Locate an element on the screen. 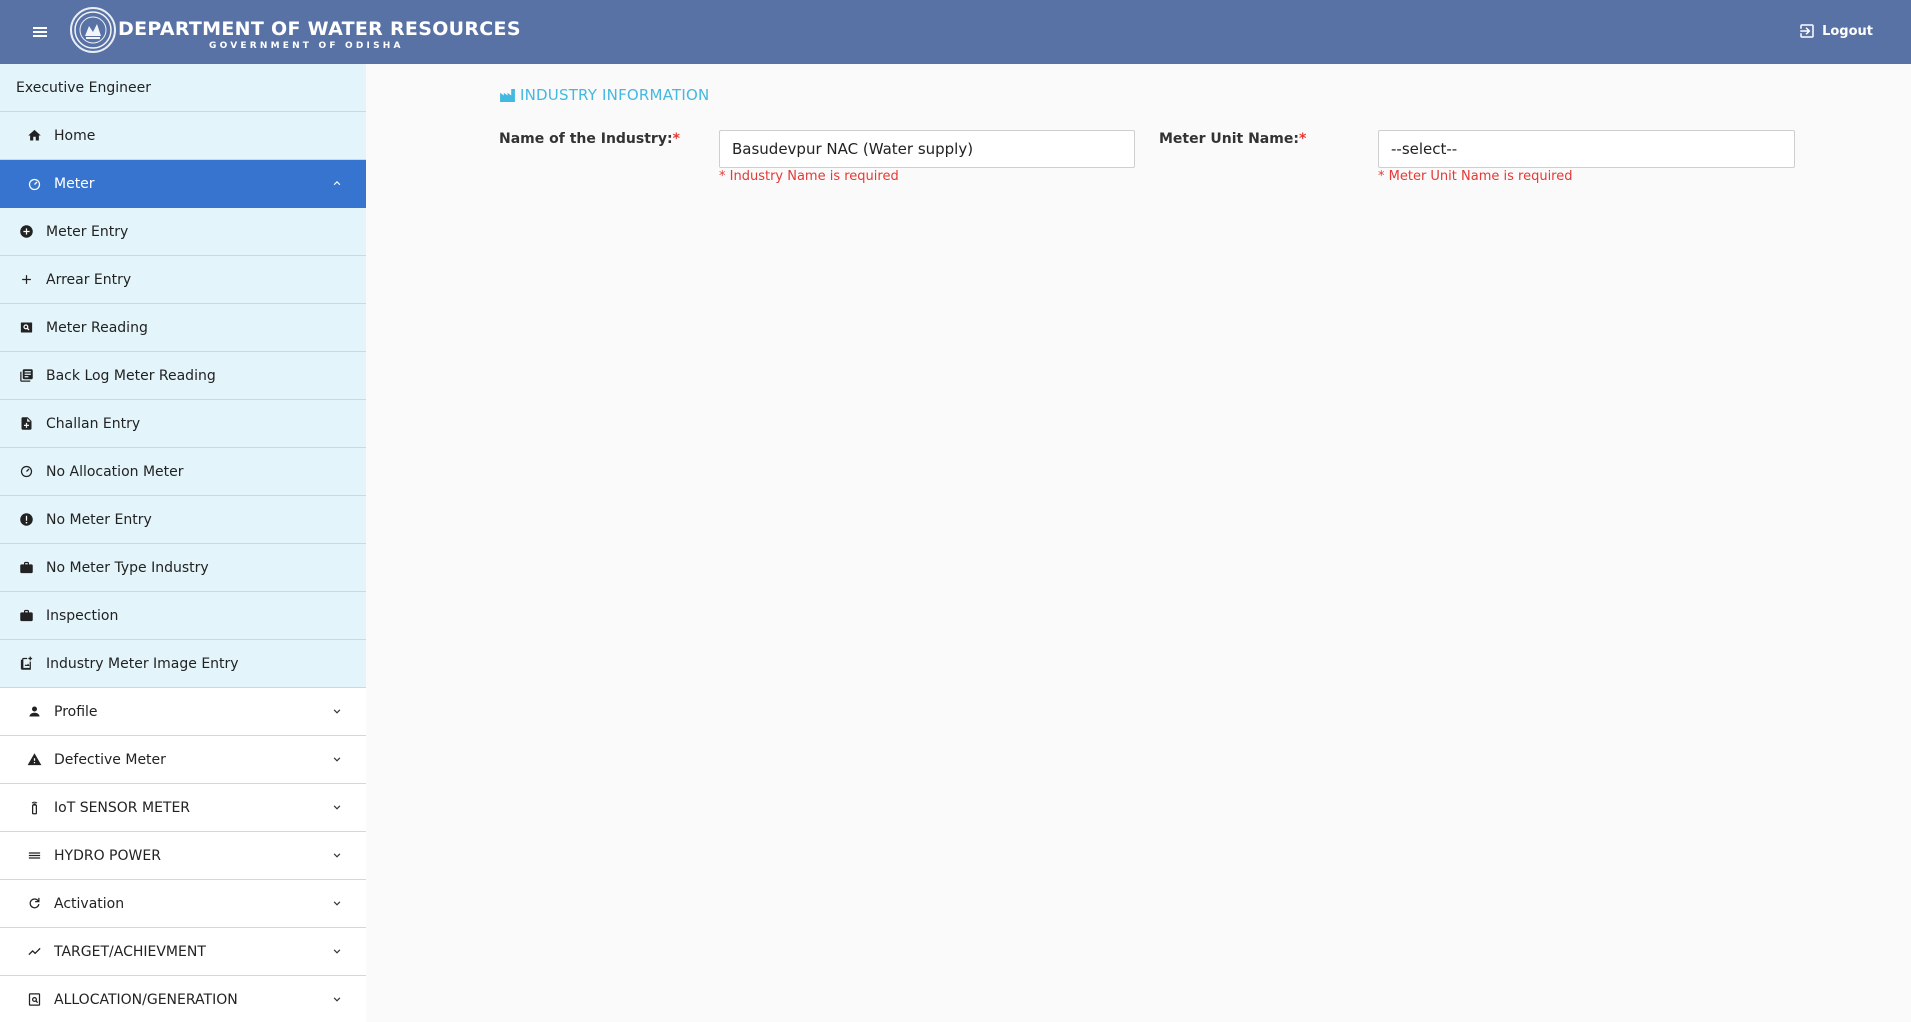 This screenshot has height=1022, width=1911. logout-label: Logout is located at coordinates (1847, 31).